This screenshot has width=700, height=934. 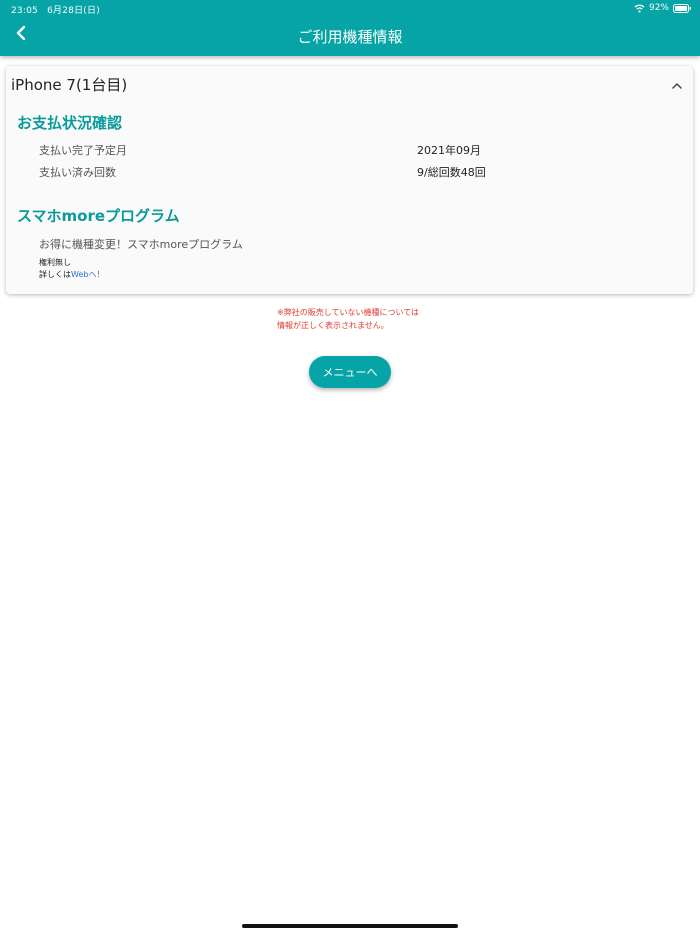 I want to click on battery-percent: 92%, so click(x=658, y=8).